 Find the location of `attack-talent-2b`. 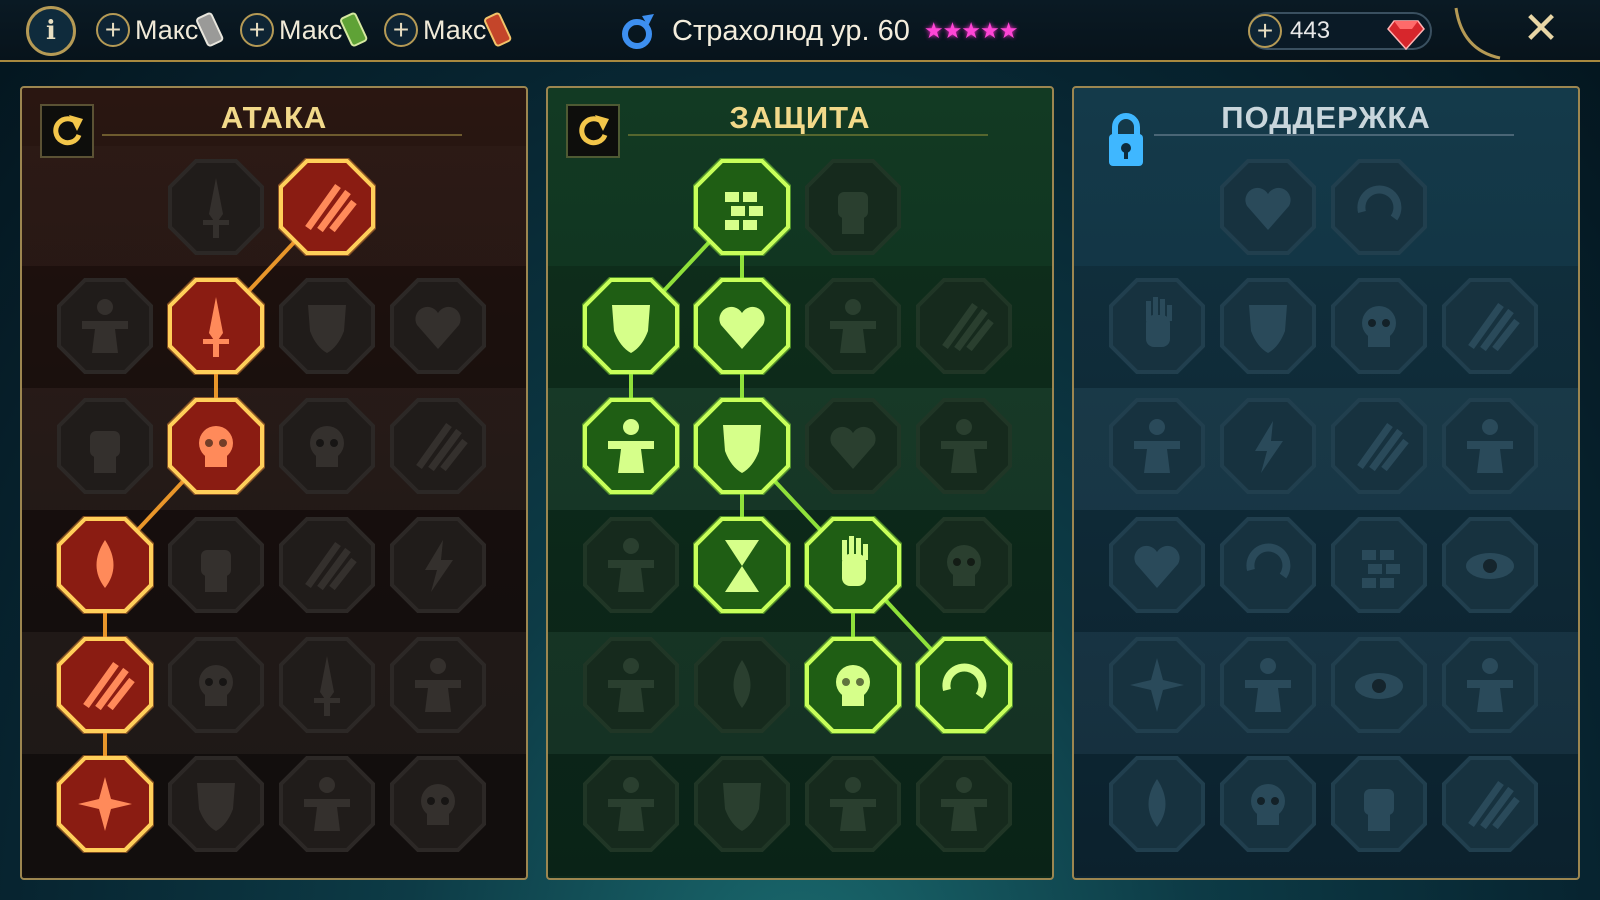

attack-talent-2b is located at coordinates (216, 326).